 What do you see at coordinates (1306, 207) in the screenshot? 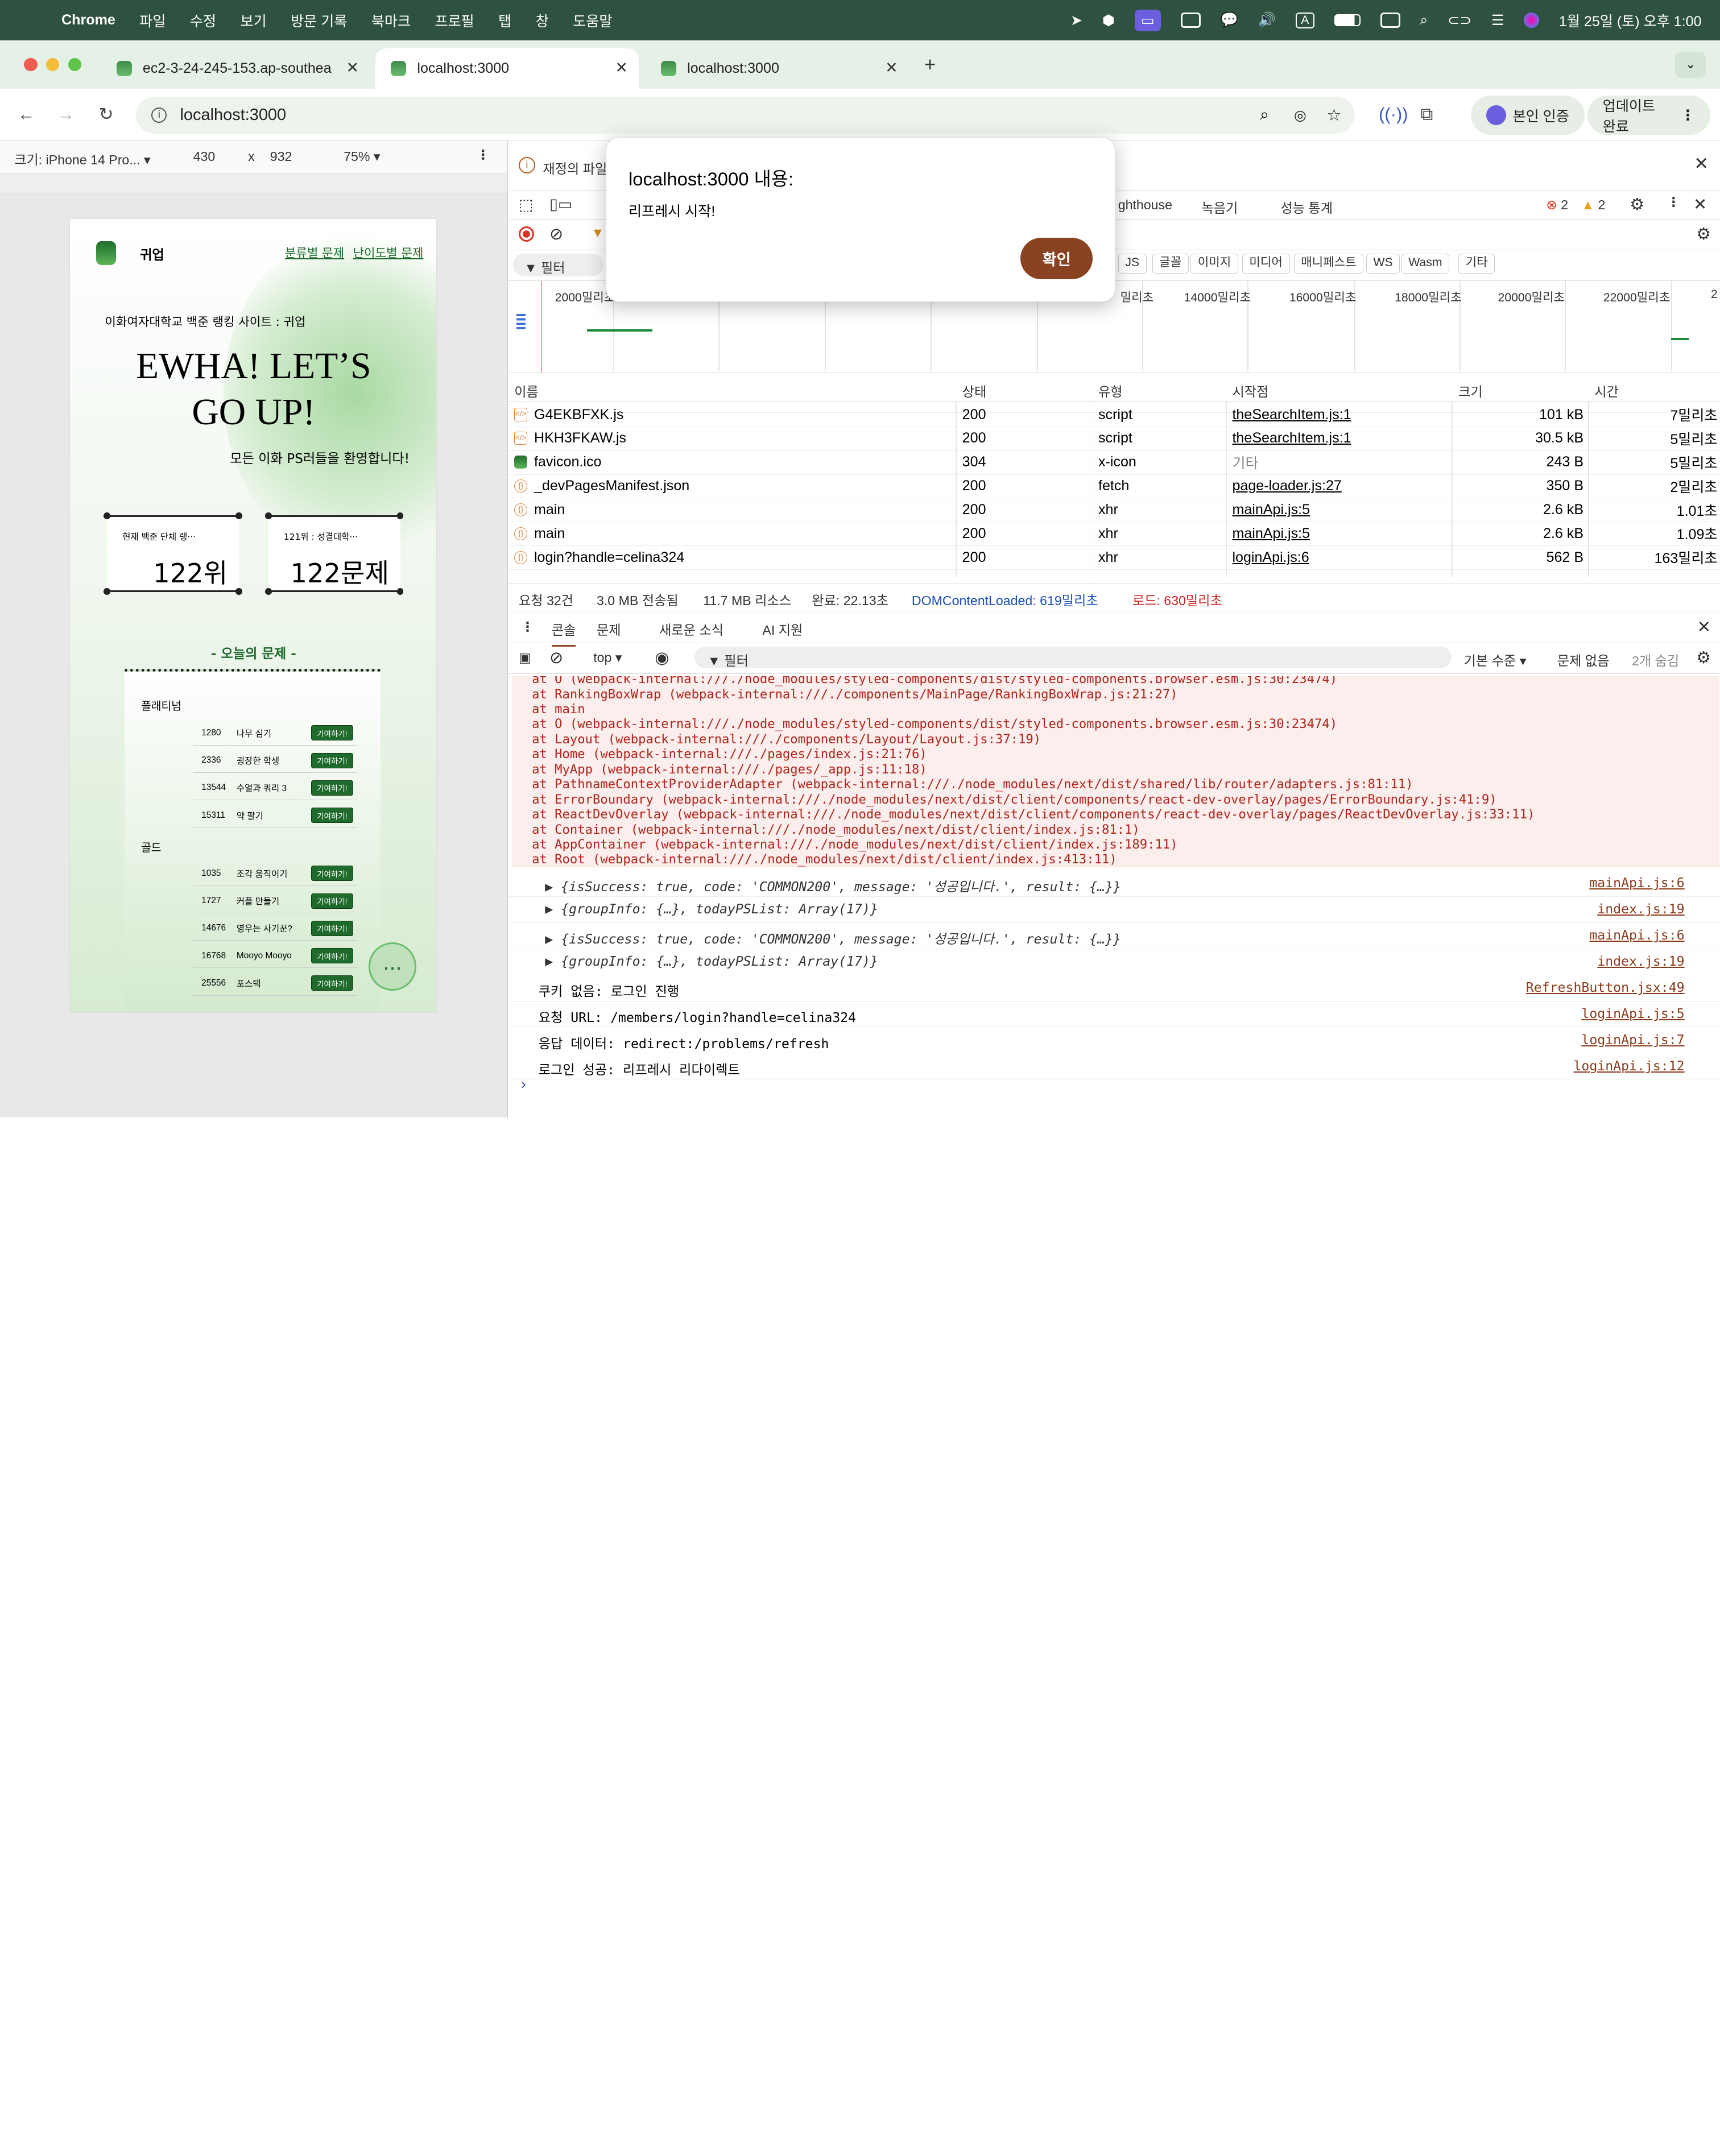
I see `tab-performance-insights: 성능 통계` at bounding box center [1306, 207].